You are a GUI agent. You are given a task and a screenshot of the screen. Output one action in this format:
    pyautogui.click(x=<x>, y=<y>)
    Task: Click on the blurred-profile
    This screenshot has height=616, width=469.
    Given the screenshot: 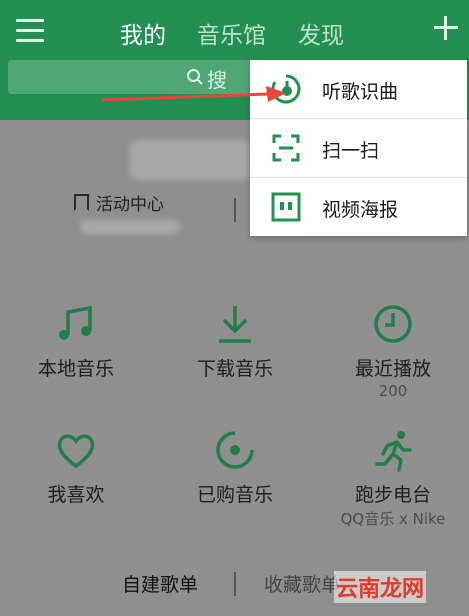 What is the action you would take?
    pyautogui.click(x=190, y=160)
    